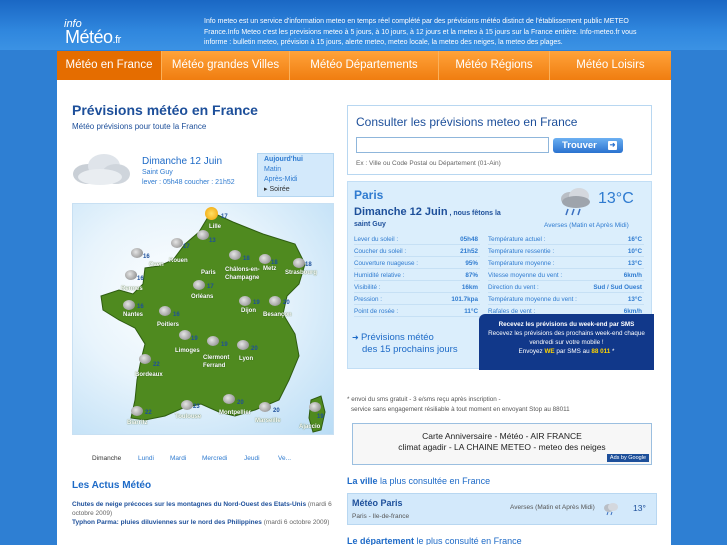 This screenshot has height=545, width=727. I want to click on top-city-title-rest: la plus consultée en France, so click(434, 481).